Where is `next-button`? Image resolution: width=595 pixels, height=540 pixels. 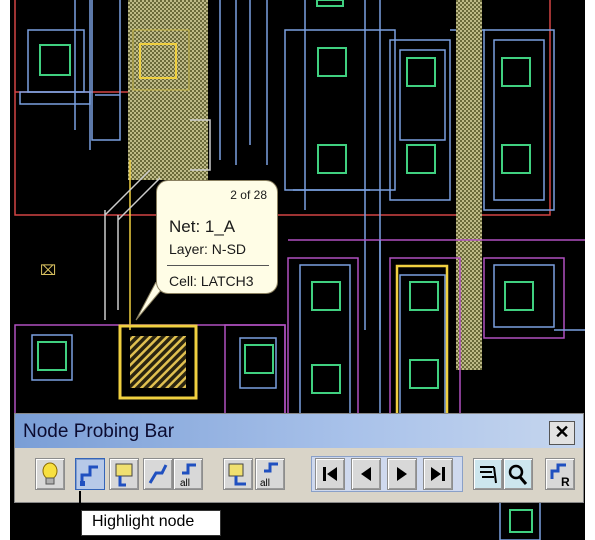
next-button is located at coordinates (402, 474).